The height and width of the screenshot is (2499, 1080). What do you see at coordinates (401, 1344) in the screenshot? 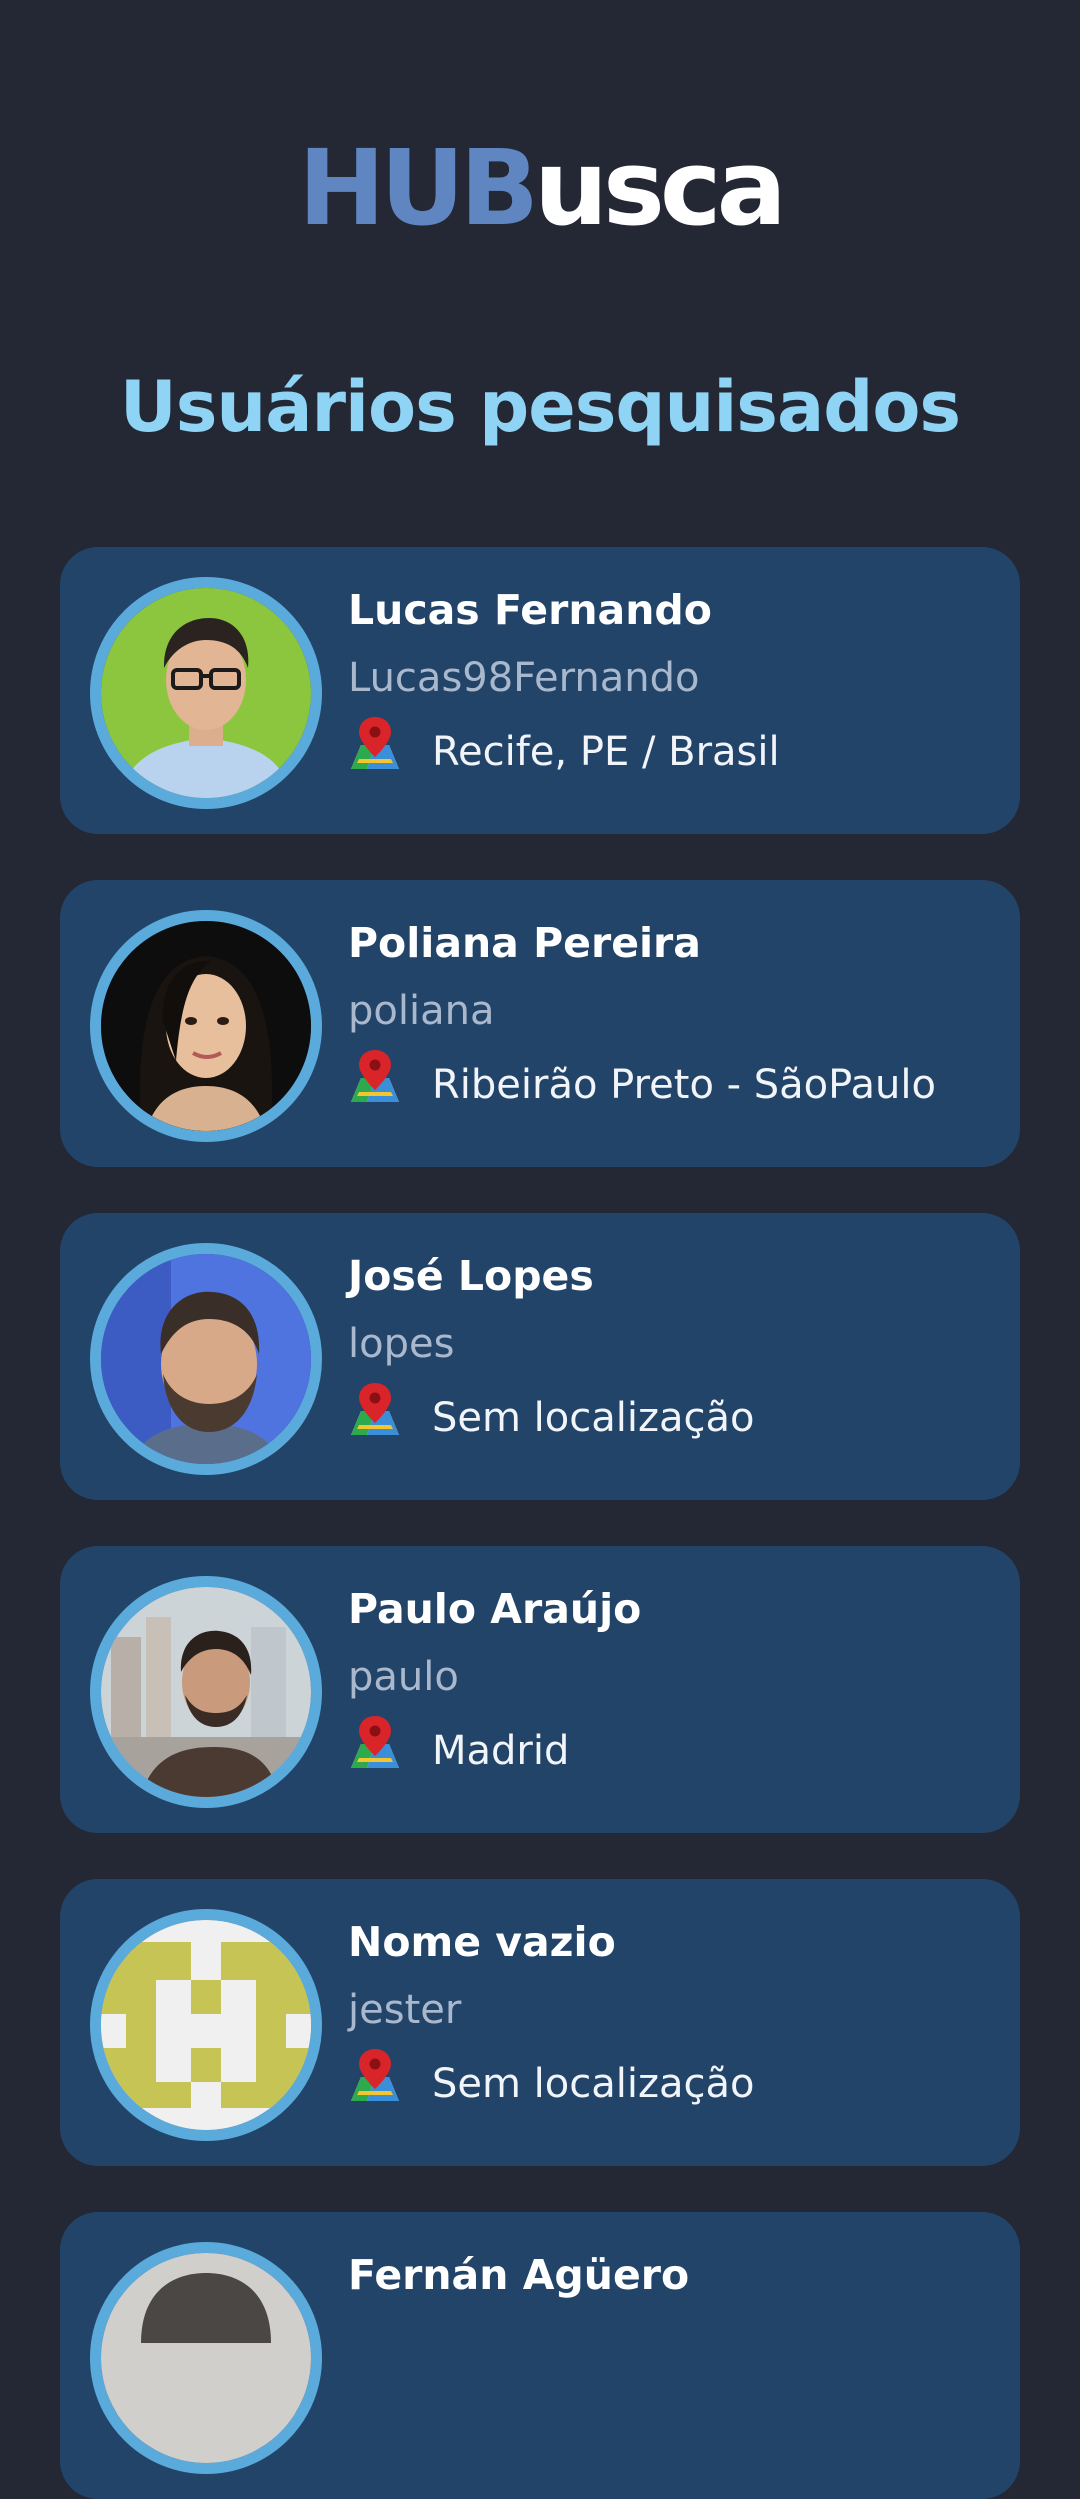
I see `user-login: lopes` at bounding box center [401, 1344].